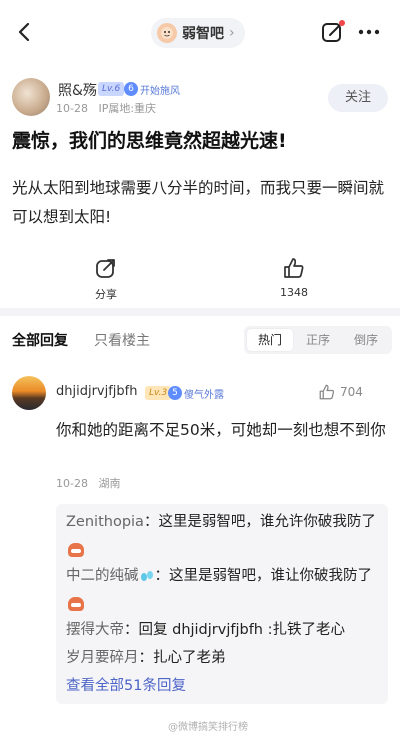 This screenshot has height=736, width=400. What do you see at coordinates (77, 90) in the screenshot?
I see `author-name: 照&殇` at bounding box center [77, 90].